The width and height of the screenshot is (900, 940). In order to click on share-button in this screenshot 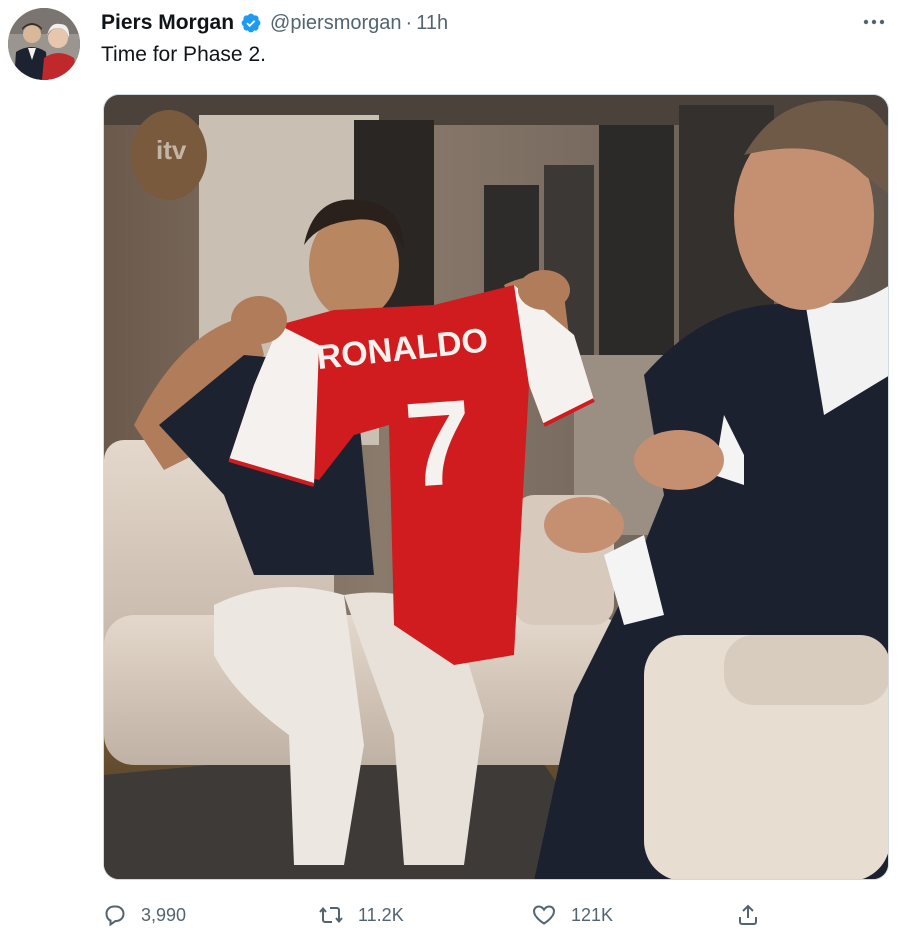, I will do `click(748, 915)`.